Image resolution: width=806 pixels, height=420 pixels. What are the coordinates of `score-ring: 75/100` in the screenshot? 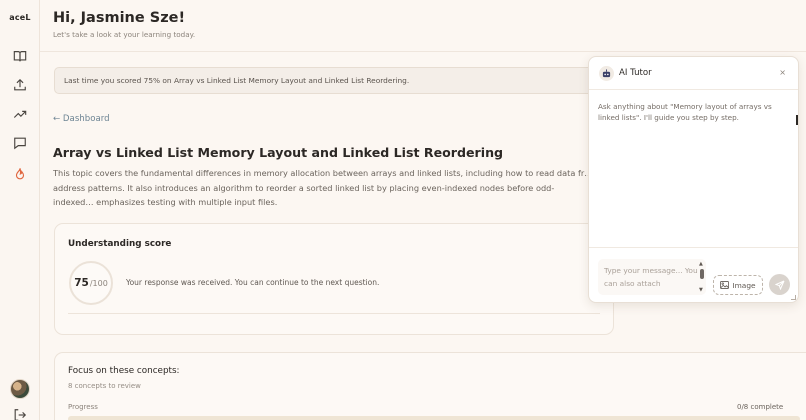 It's located at (91, 283).